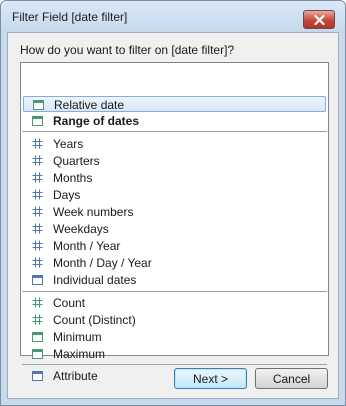 The image size is (346, 406). What do you see at coordinates (93, 212) in the screenshot?
I see `list-item-label: Week numbers` at bounding box center [93, 212].